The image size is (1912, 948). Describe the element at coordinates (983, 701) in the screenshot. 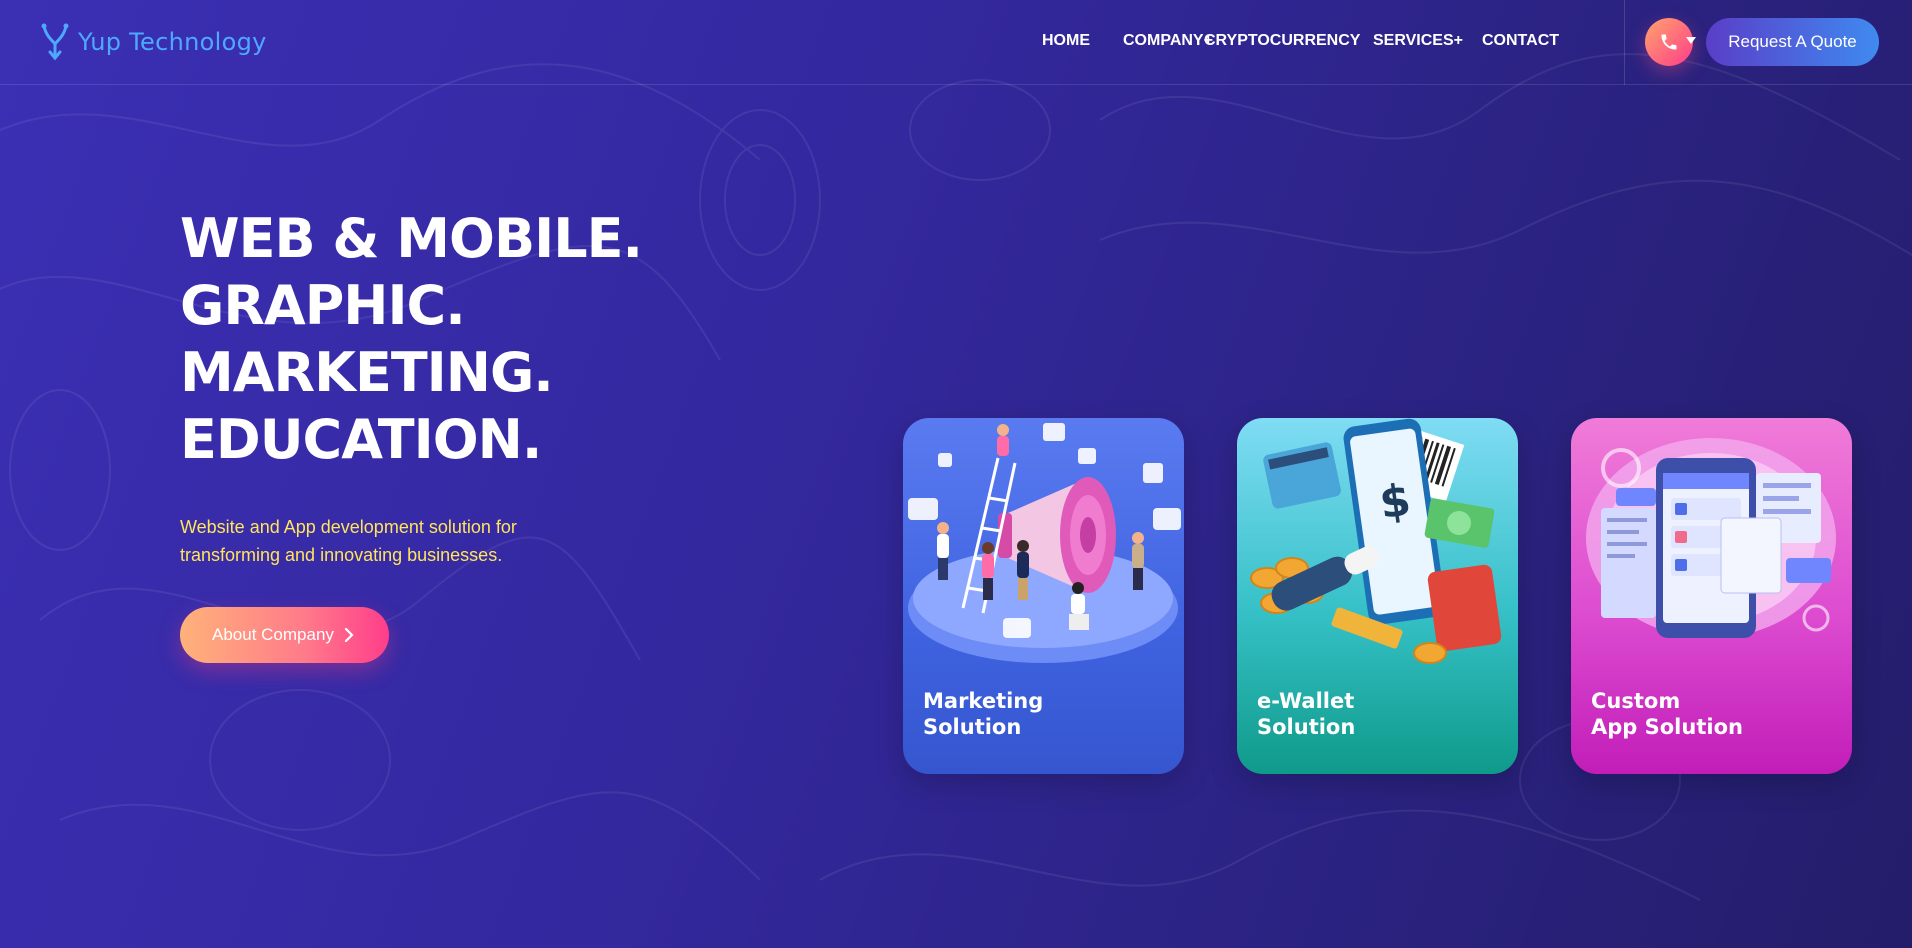

I see `card-title-line: Marketing` at that location.